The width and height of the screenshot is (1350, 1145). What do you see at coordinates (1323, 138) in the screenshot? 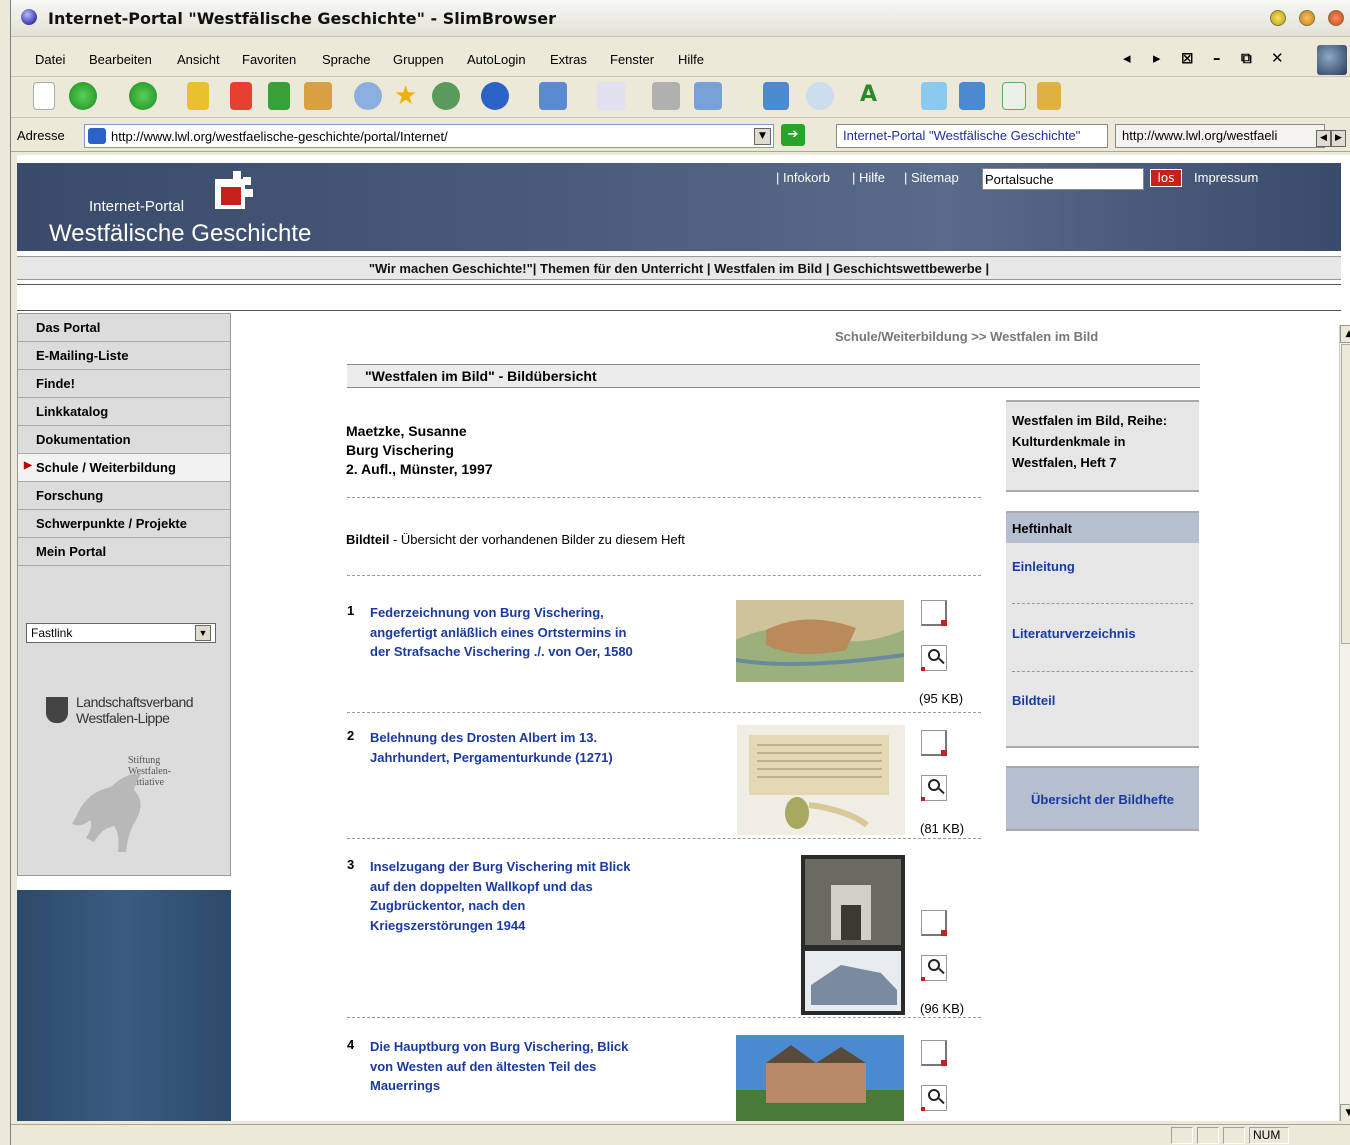
I see `tab-scroll-left-icon: ◀` at bounding box center [1323, 138].